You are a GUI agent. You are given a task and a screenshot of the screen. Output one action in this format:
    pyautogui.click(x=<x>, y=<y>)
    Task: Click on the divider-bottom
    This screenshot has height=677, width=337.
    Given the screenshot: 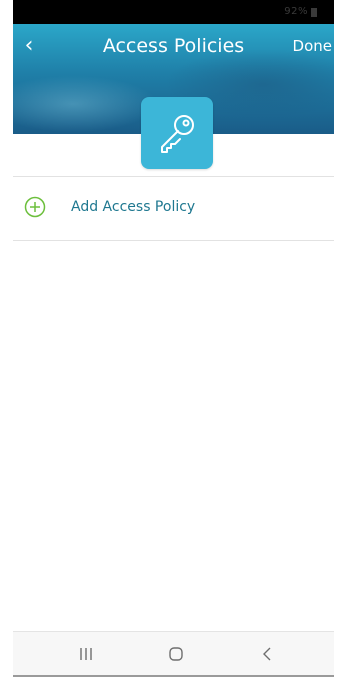 What is the action you would take?
    pyautogui.click(x=173, y=240)
    